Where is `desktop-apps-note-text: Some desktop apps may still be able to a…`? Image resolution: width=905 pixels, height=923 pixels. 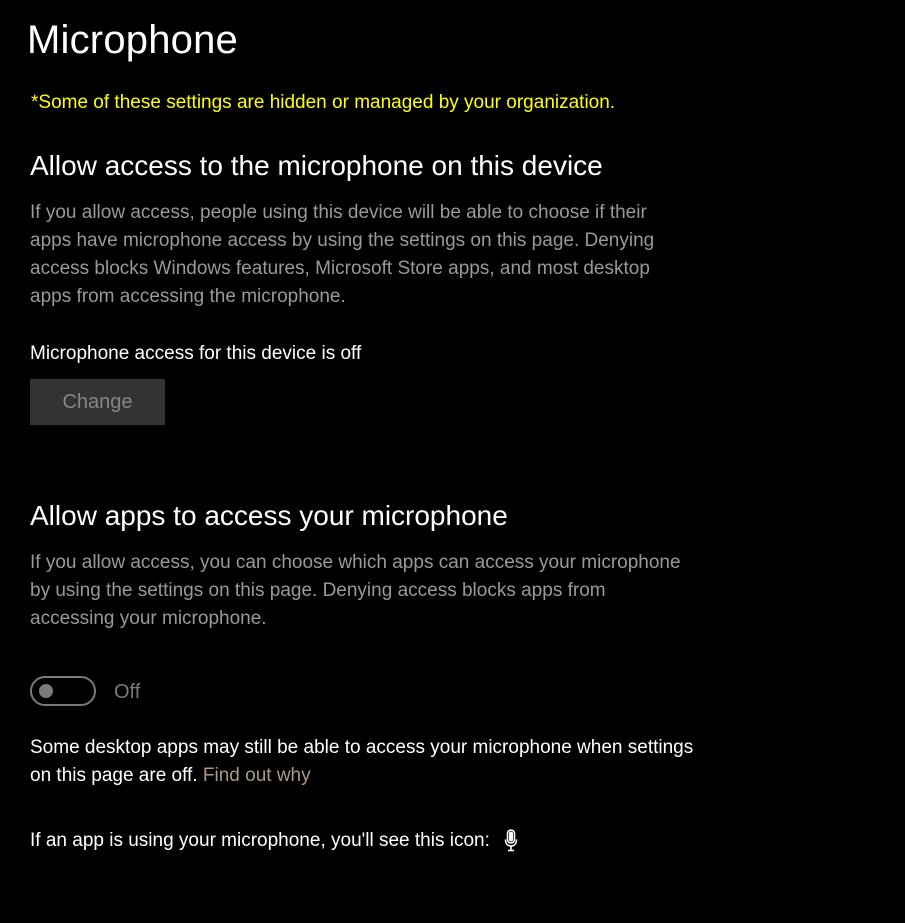 desktop-apps-note-text: Some desktop apps may still be able to a… is located at coordinates (362, 761).